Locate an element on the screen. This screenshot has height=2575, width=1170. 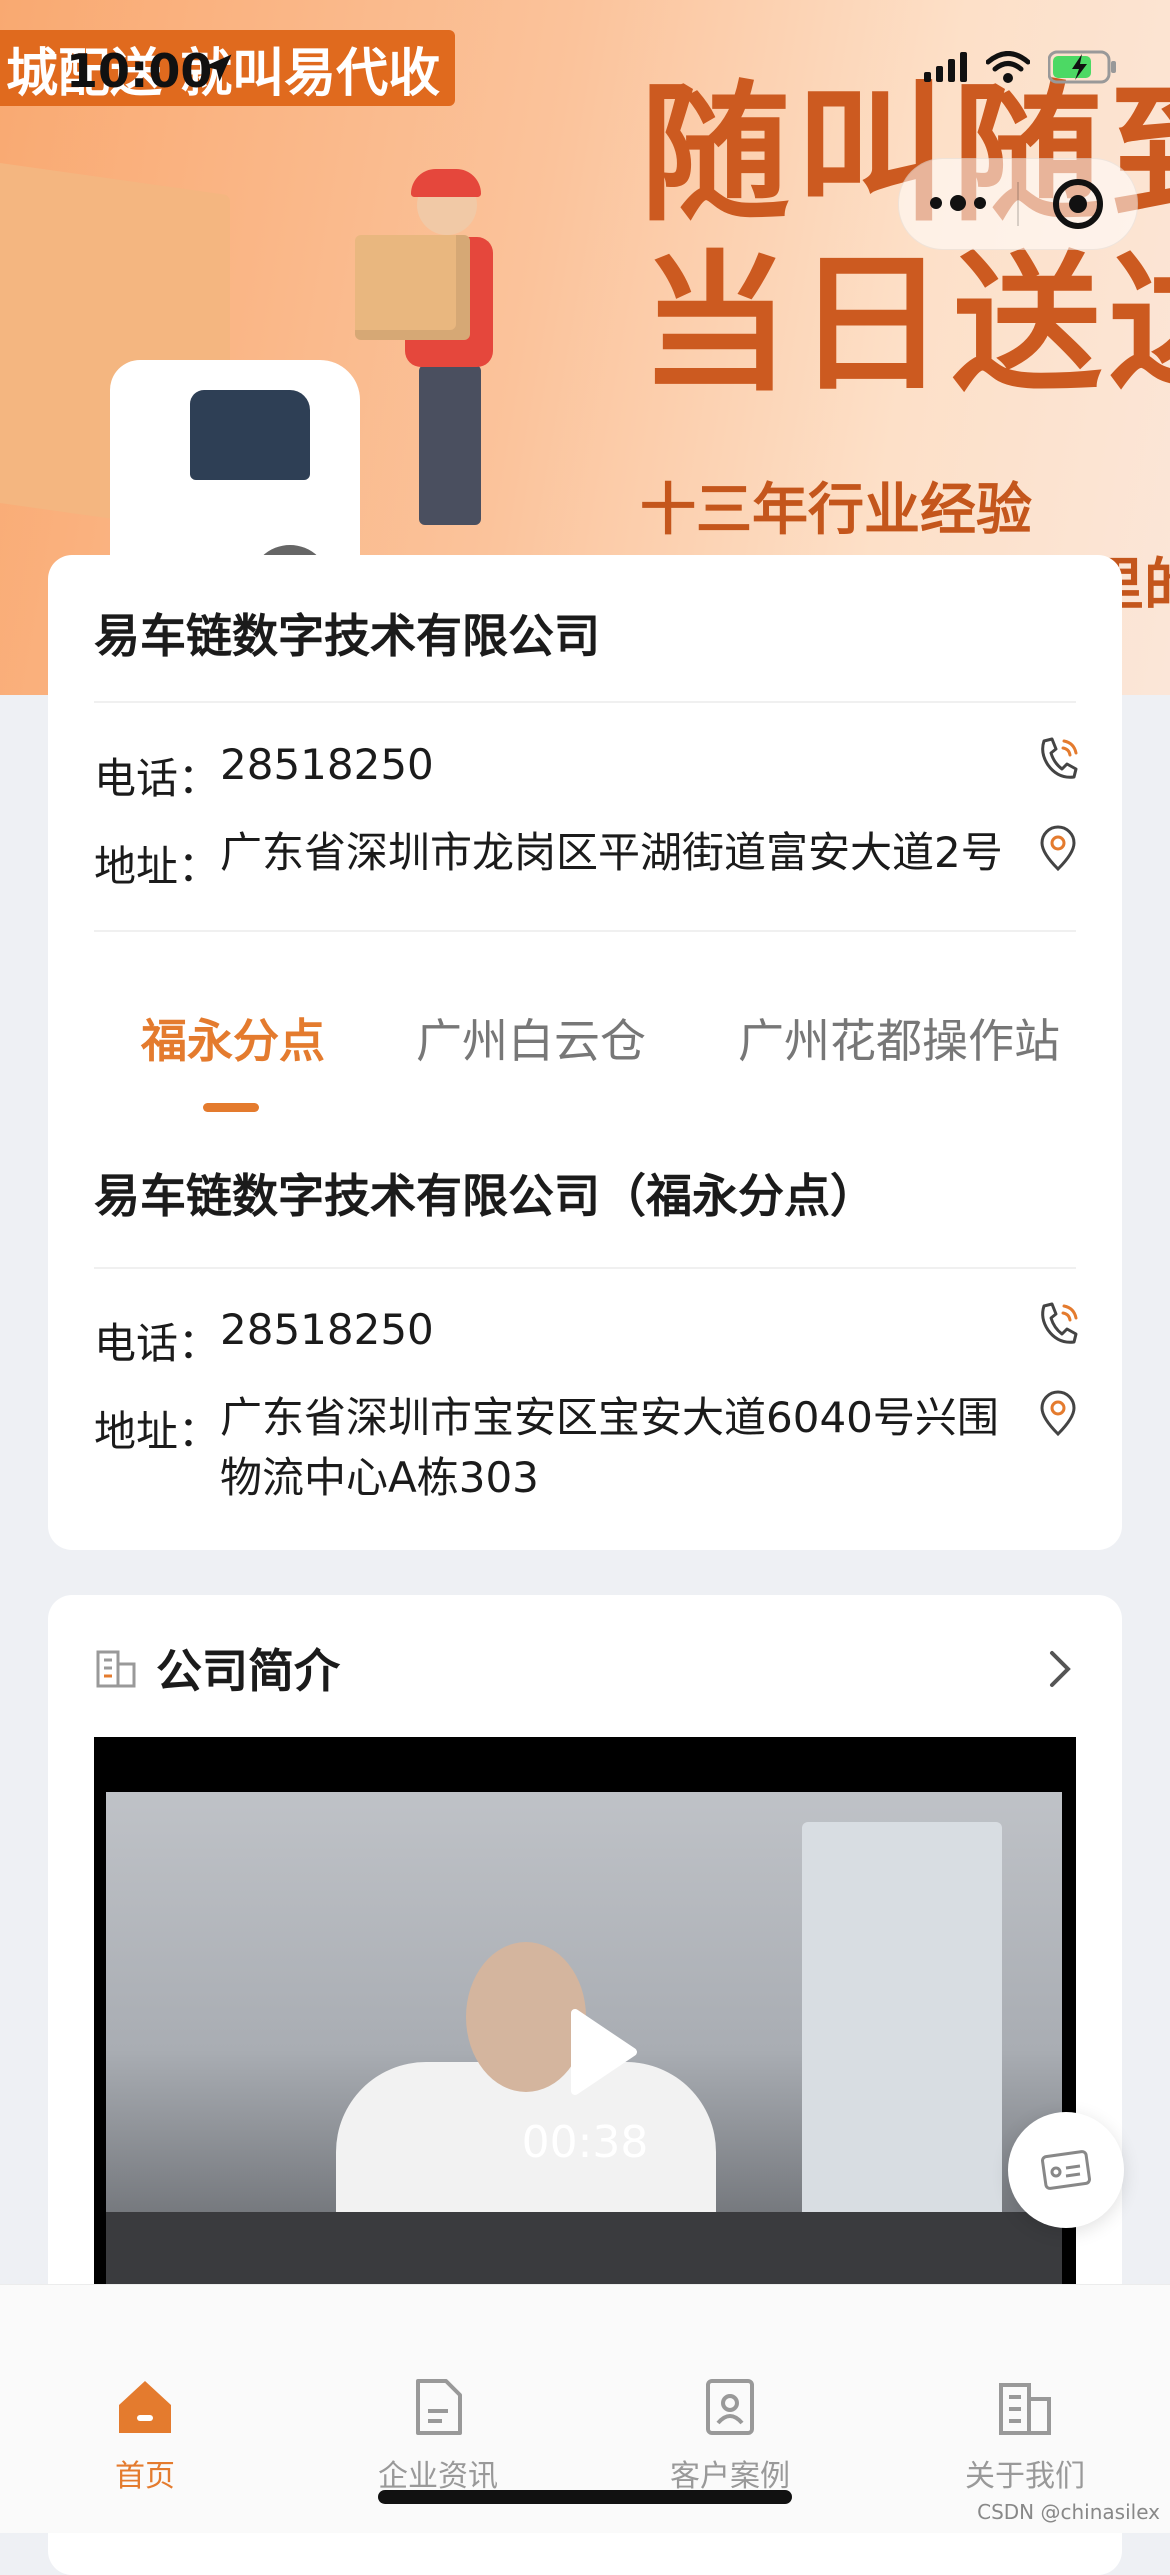
signal-icon is located at coordinates (945, 67).